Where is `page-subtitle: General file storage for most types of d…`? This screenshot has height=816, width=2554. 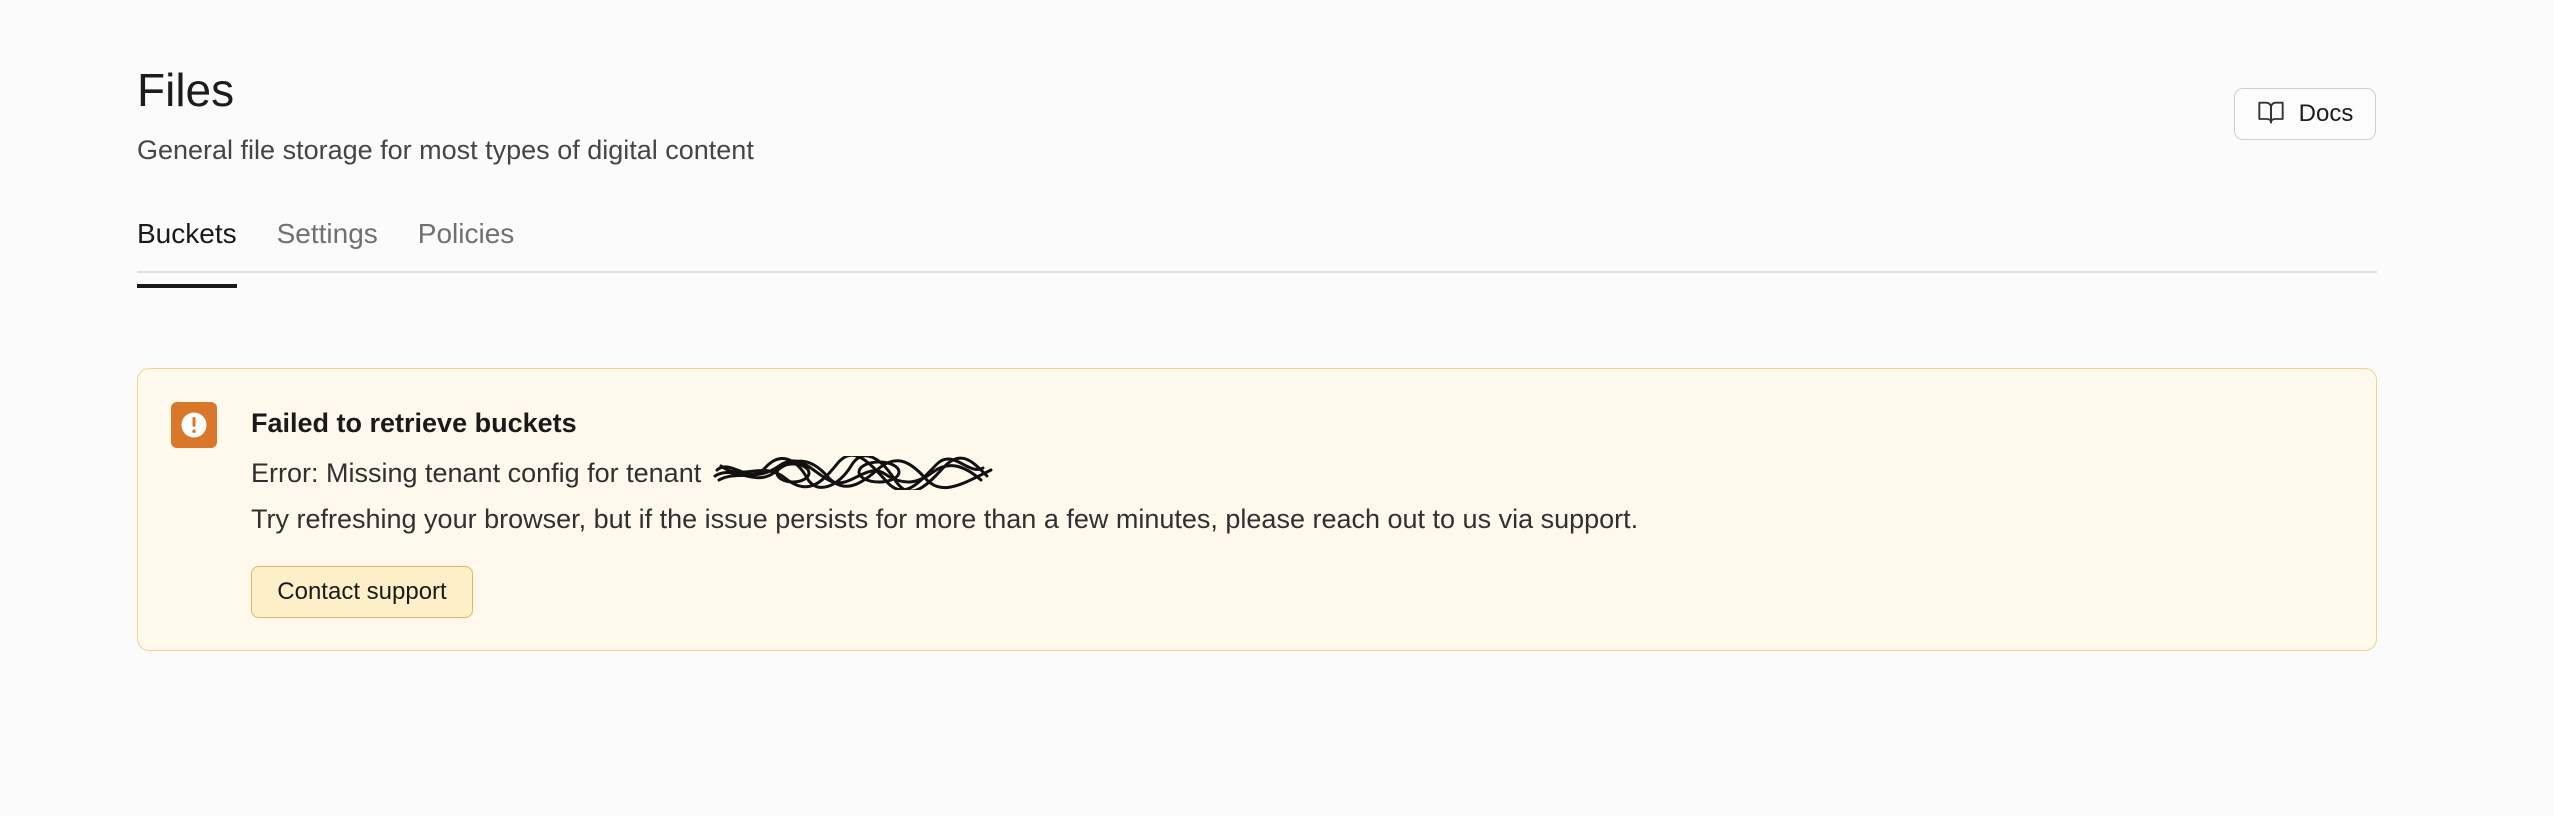
page-subtitle: General file storage for most types of d… is located at coordinates (445, 150).